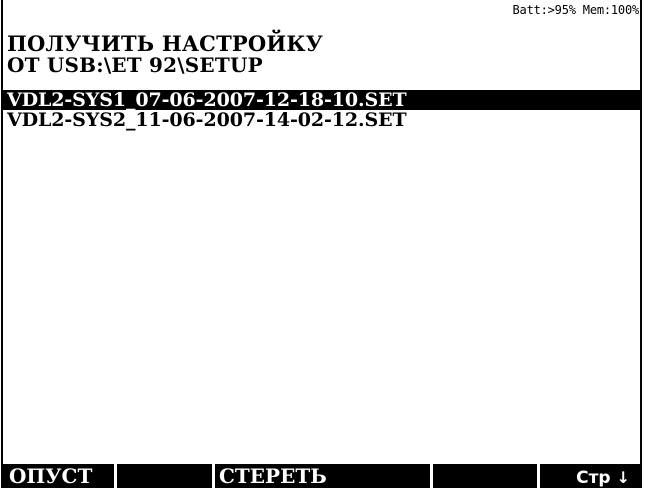 Image resolution: width=645 pixels, height=490 pixels. I want to click on file-item-sys2: VDL2-SYS2_11-06-2007-14-02-12.SET, so click(321, 120).